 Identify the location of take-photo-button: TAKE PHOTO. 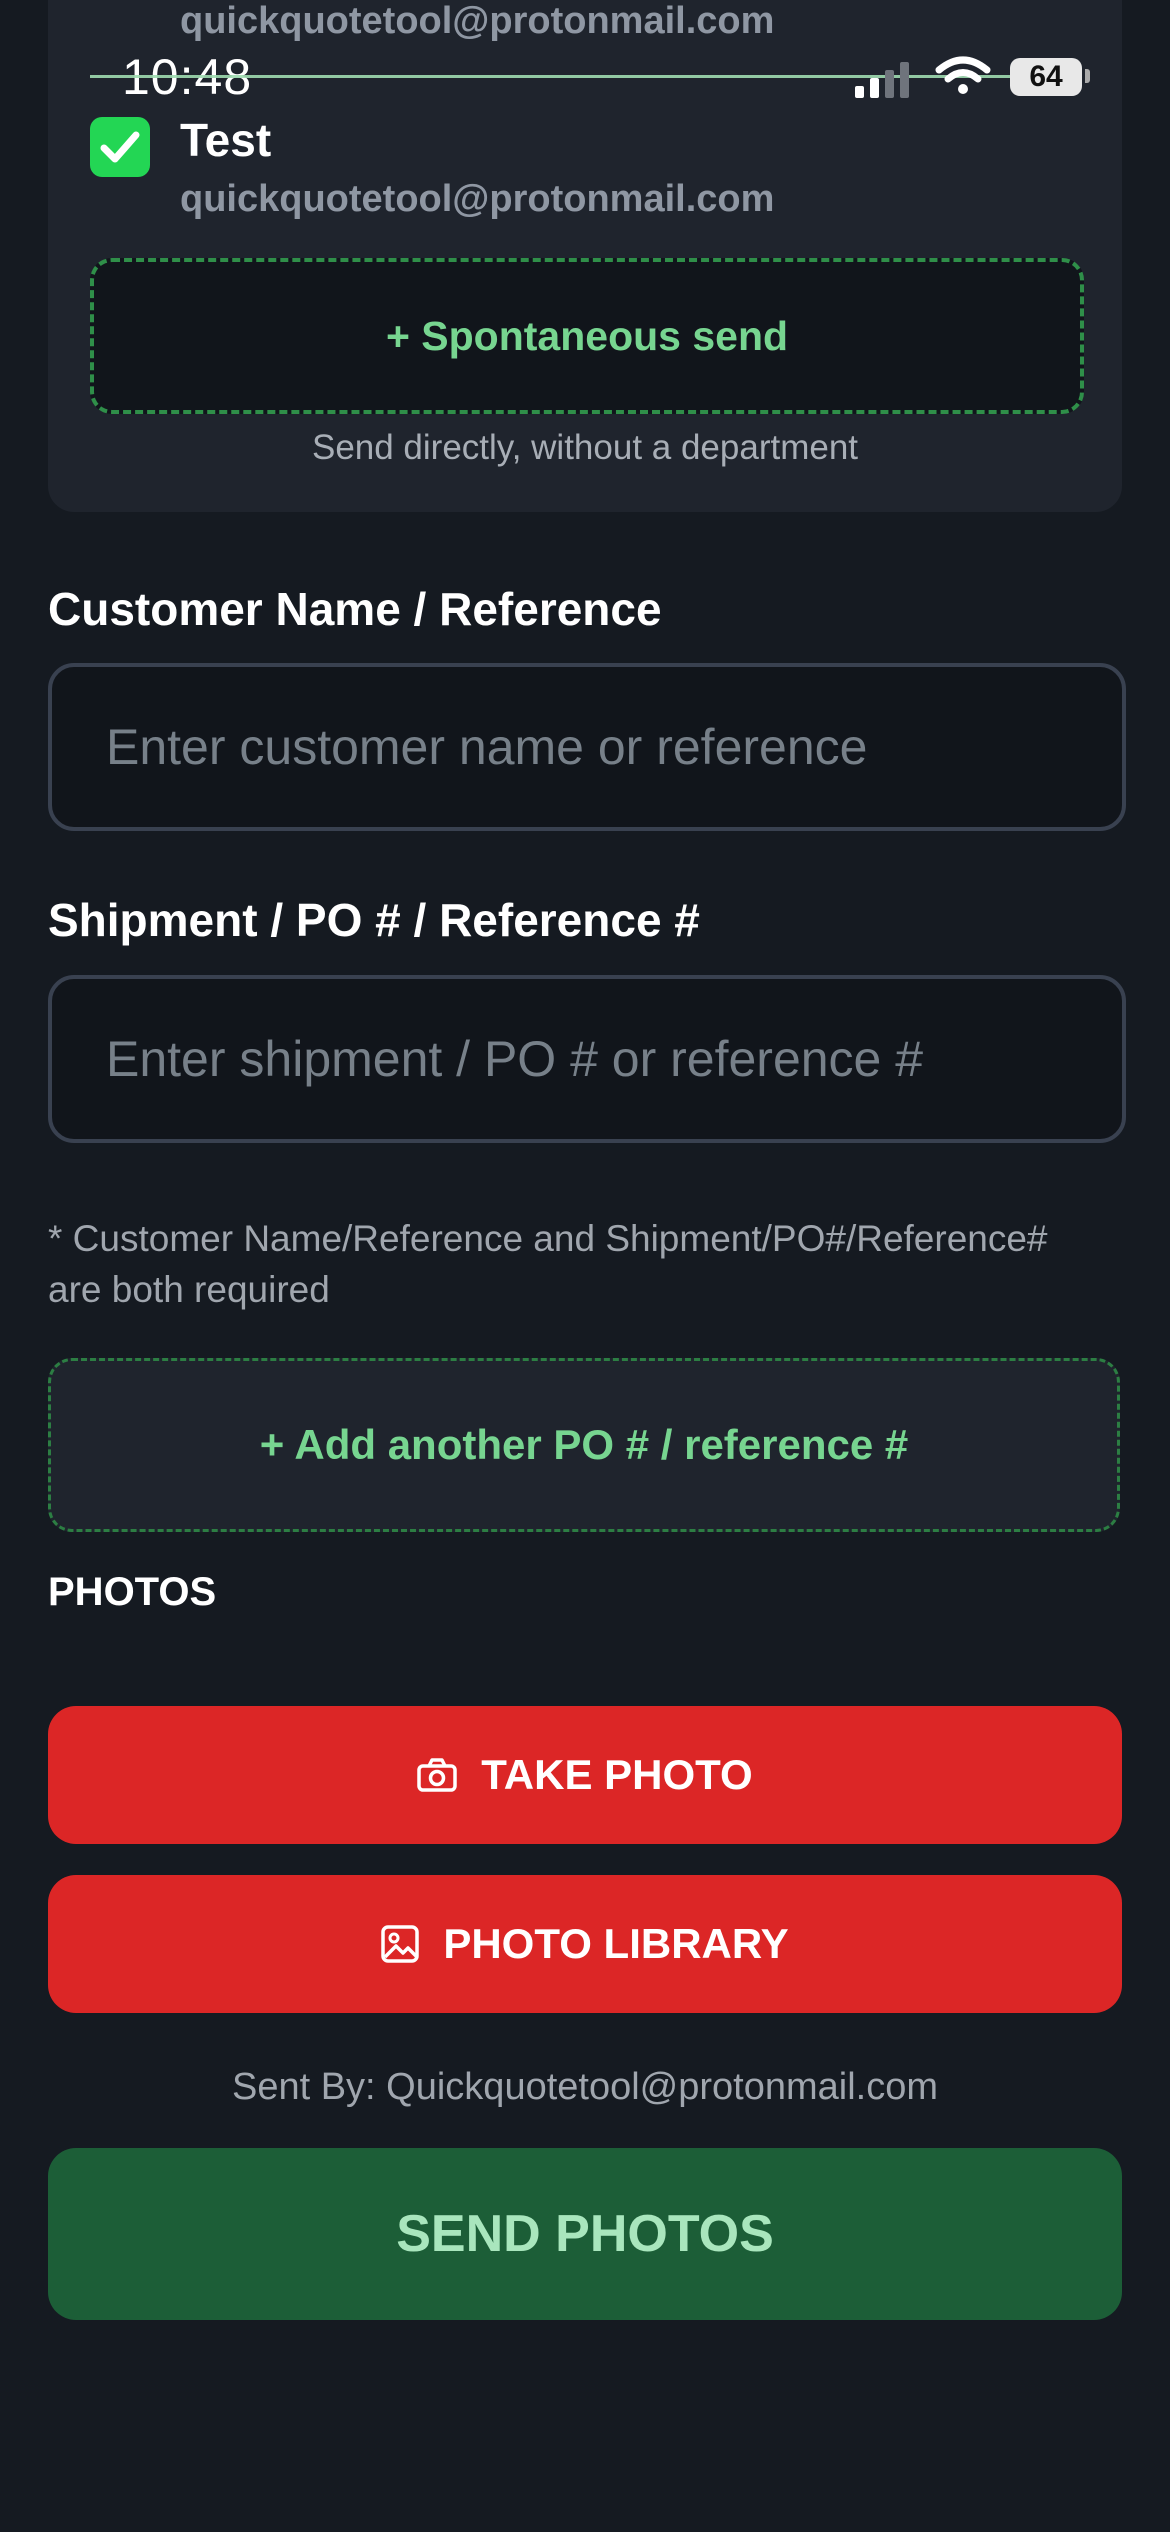
(585, 1775).